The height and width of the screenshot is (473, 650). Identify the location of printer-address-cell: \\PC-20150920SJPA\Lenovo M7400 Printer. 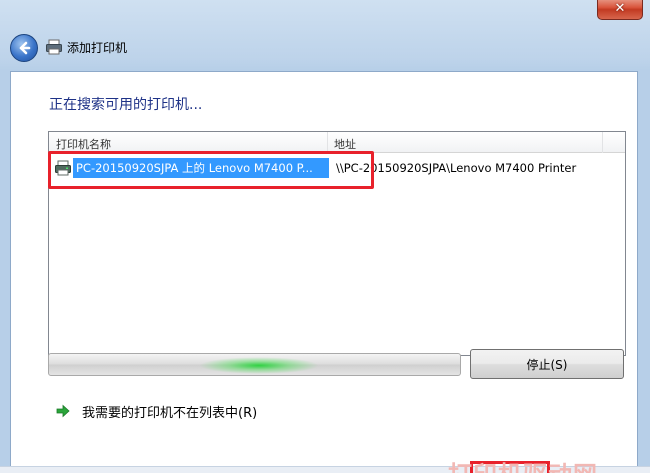
(456, 168).